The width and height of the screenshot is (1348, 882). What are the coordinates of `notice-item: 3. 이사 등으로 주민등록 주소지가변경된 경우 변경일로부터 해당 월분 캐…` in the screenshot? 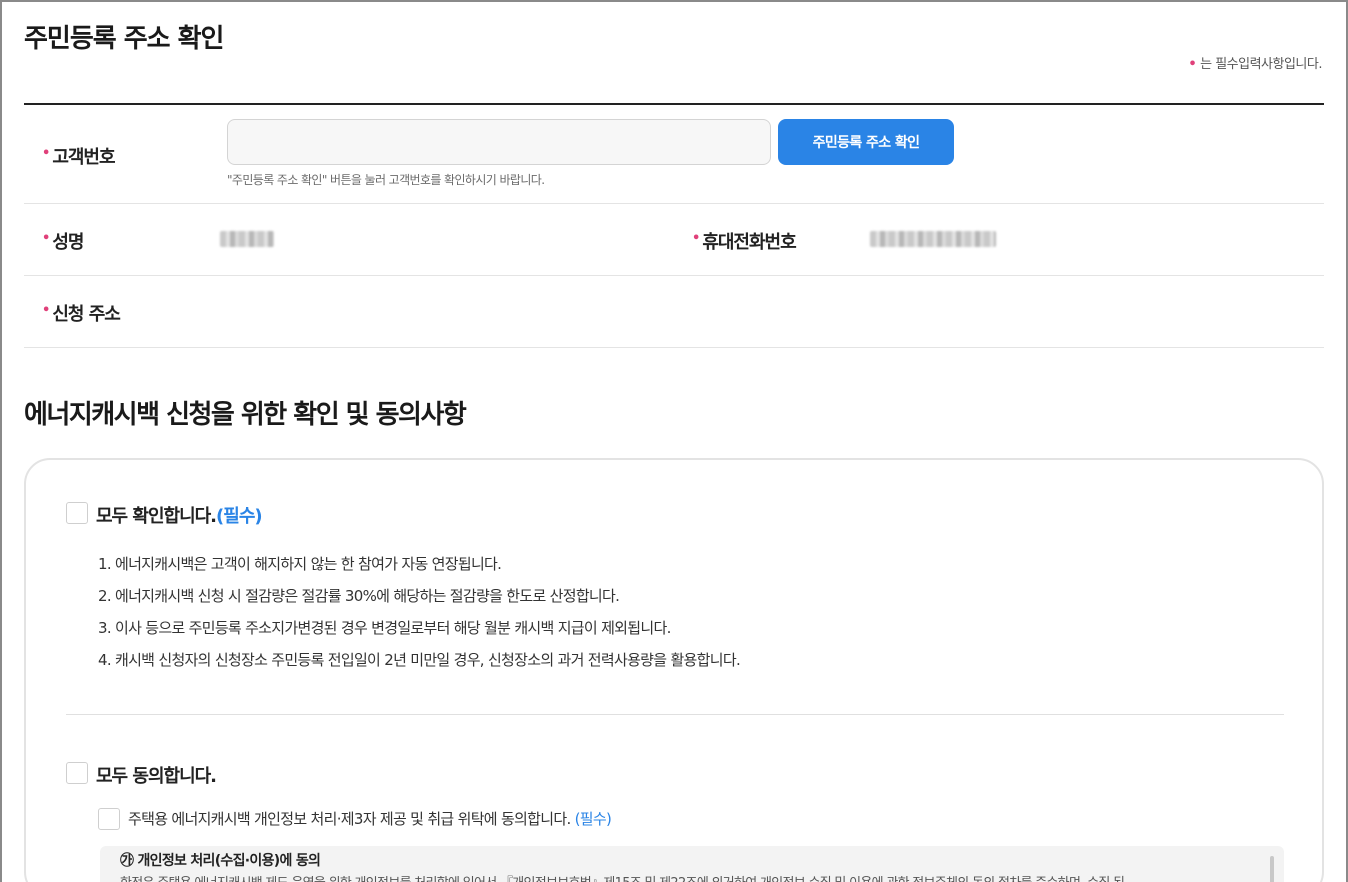 It's located at (384, 628).